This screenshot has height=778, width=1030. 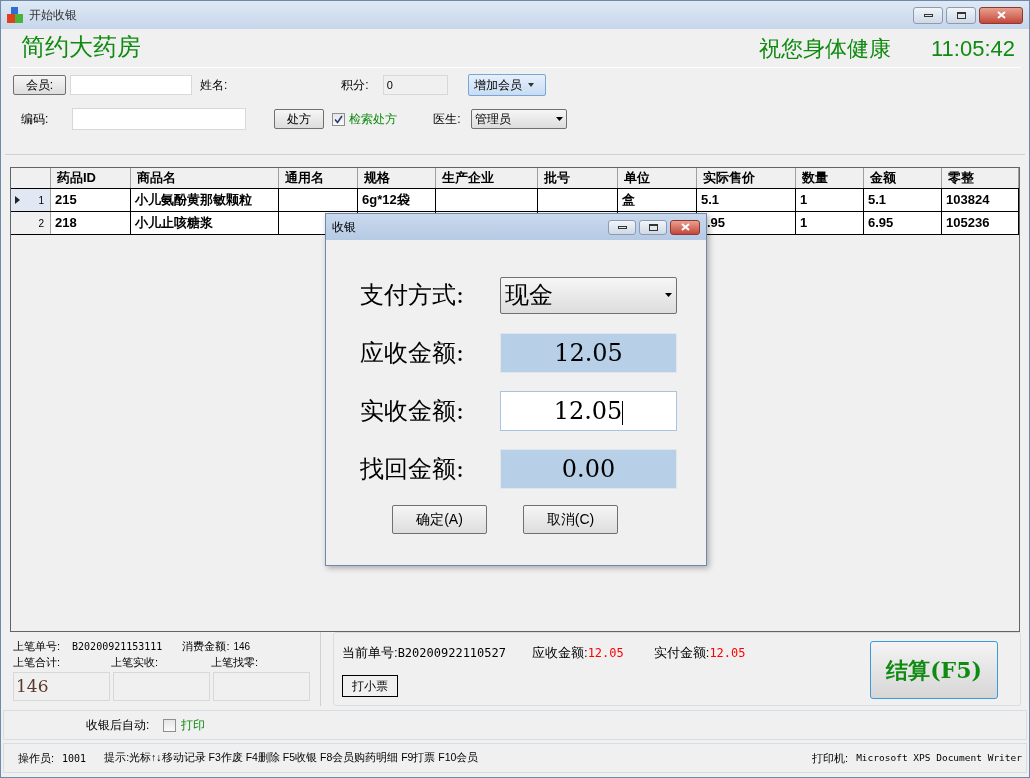 What do you see at coordinates (17, 200) in the screenshot?
I see `current-row-icon` at bounding box center [17, 200].